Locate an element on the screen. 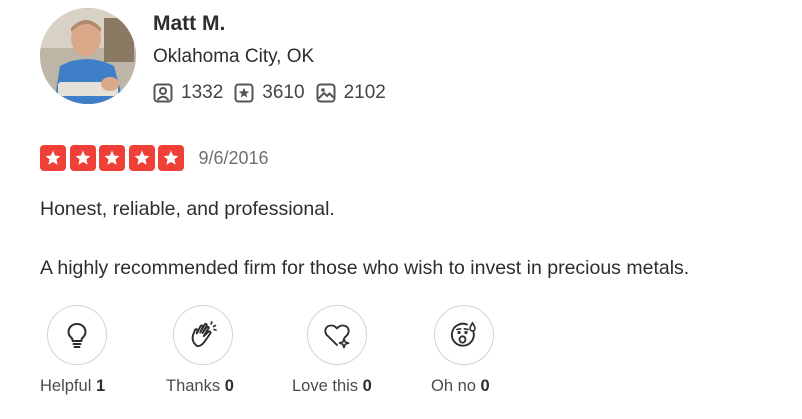  helpful-count: 1 is located at coordinates (100, 386).